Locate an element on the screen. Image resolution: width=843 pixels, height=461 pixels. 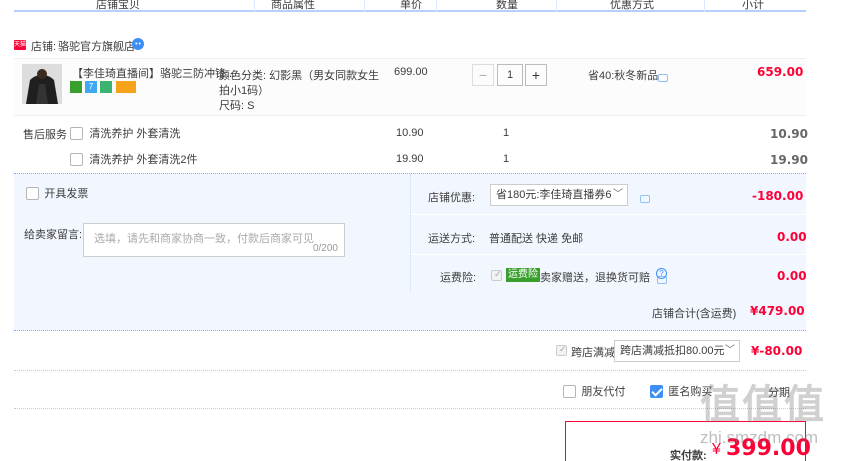
payment-label: 实付款: is located at coordinates (688, 455).